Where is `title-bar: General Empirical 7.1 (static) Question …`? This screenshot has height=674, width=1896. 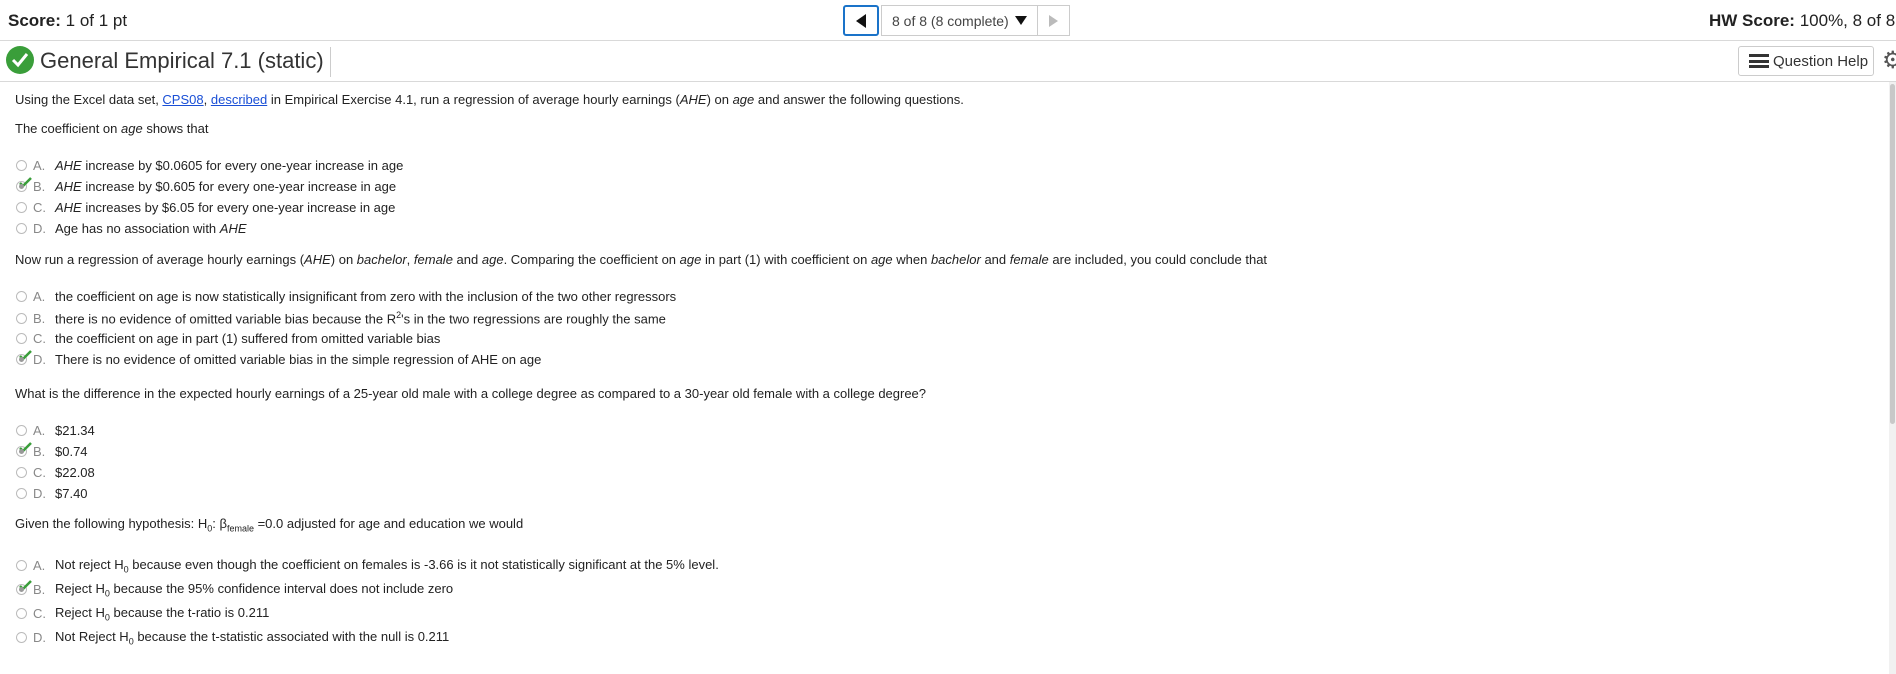 title-bar: General Empirical 7.1 (static) Question … is located at coordinates (948, 61).